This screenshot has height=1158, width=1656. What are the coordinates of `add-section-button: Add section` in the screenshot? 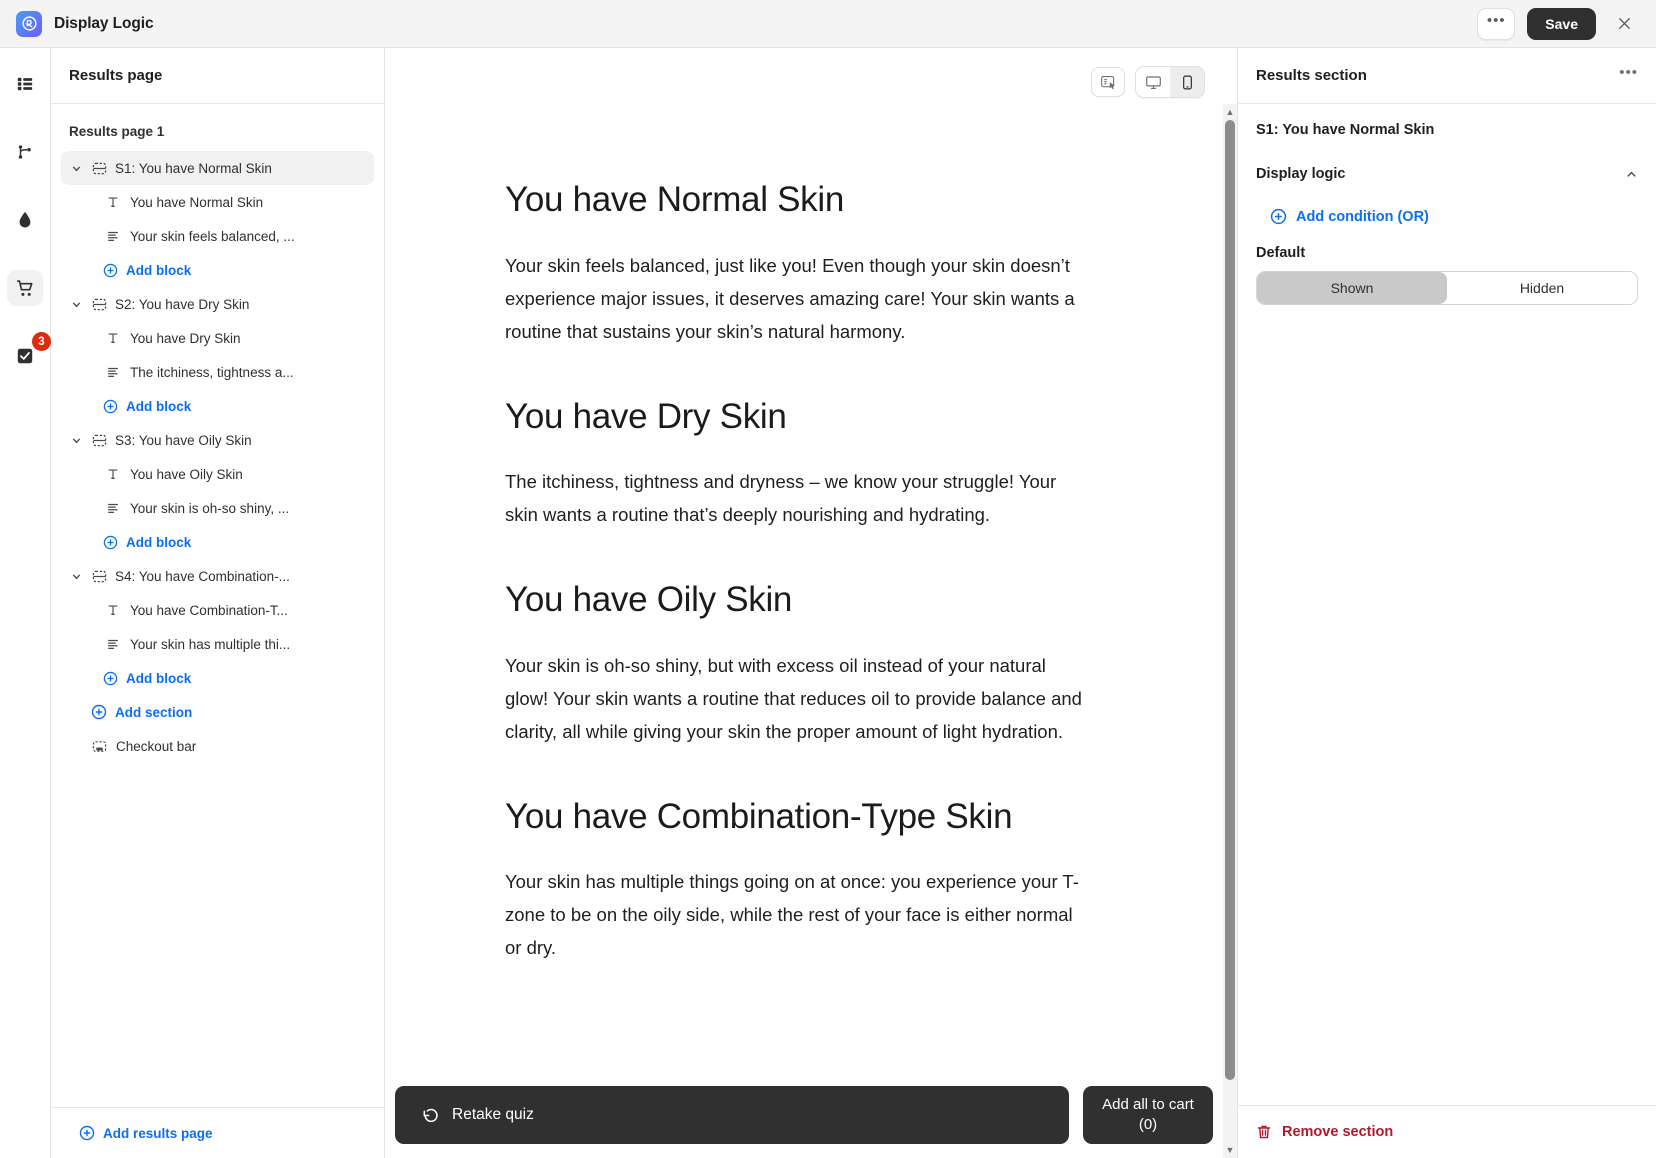 It's located at (217, 712).